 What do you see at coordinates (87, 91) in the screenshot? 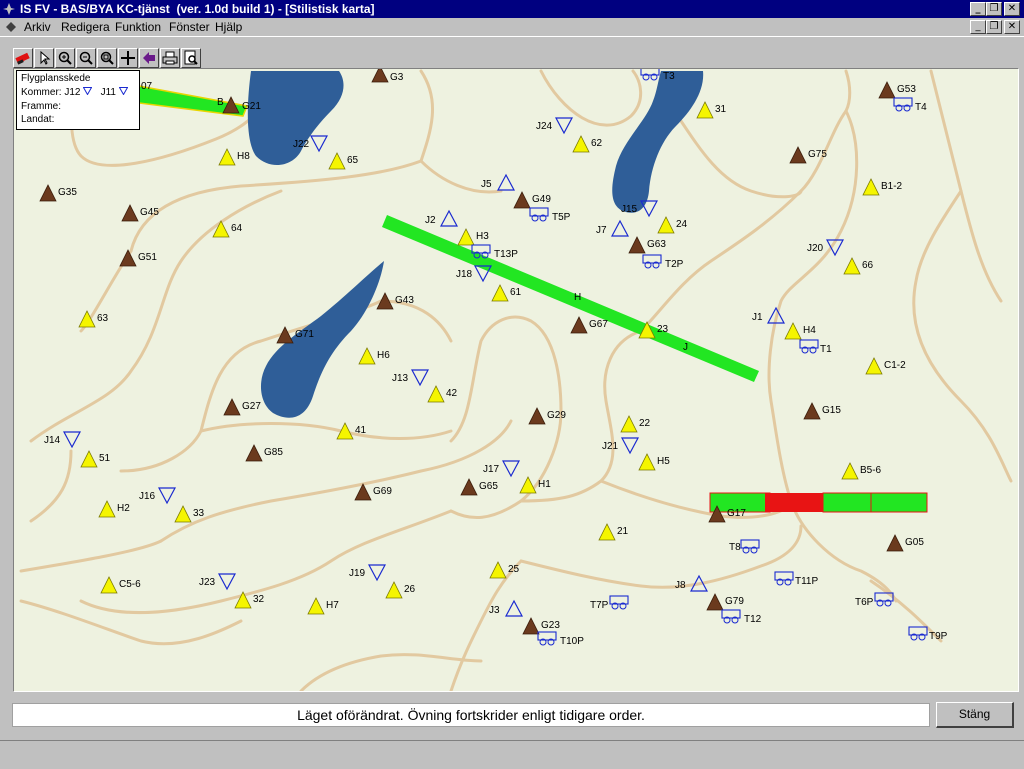
I see `triangle-down-icon` at bounding box center [87, 91].